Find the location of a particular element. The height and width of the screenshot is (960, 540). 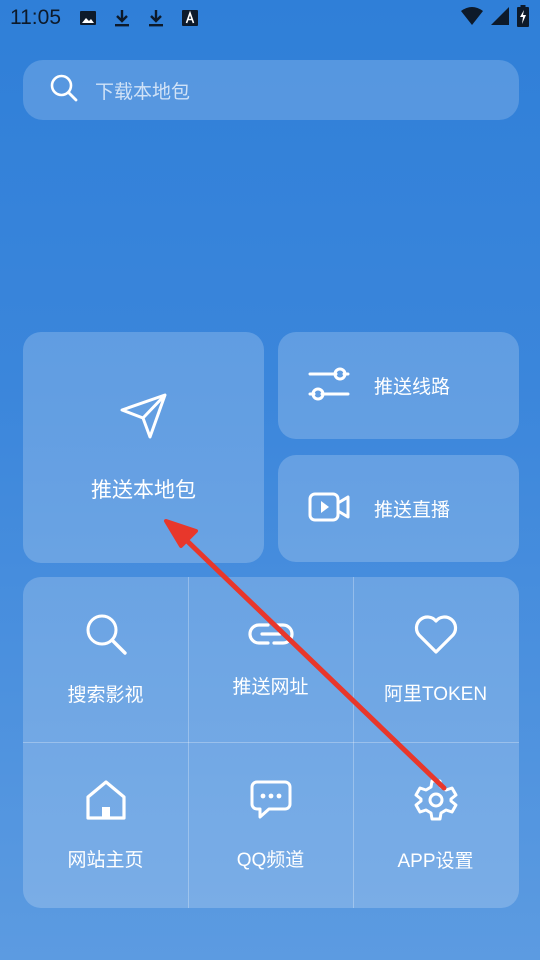

push-local-package-label: 推送本地包 is located at coordinates (143, 489).